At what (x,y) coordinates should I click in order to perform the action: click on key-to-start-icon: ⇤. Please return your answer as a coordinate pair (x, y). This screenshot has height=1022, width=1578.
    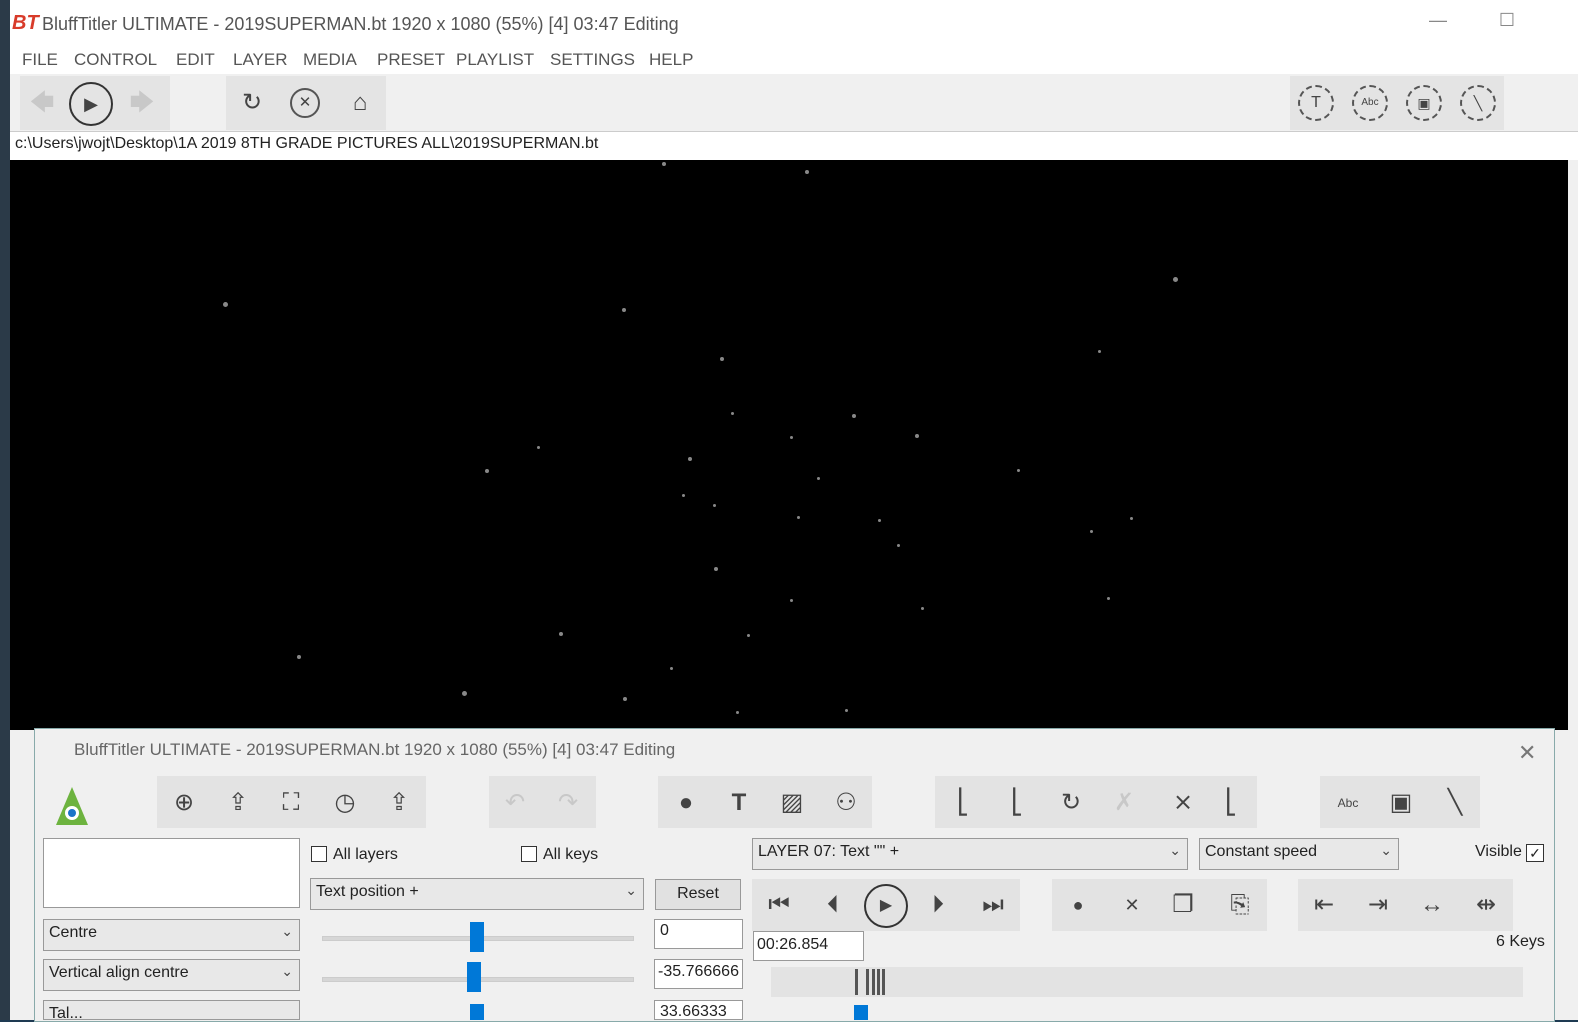
    Looking at the image, I should click on (1324, 905).